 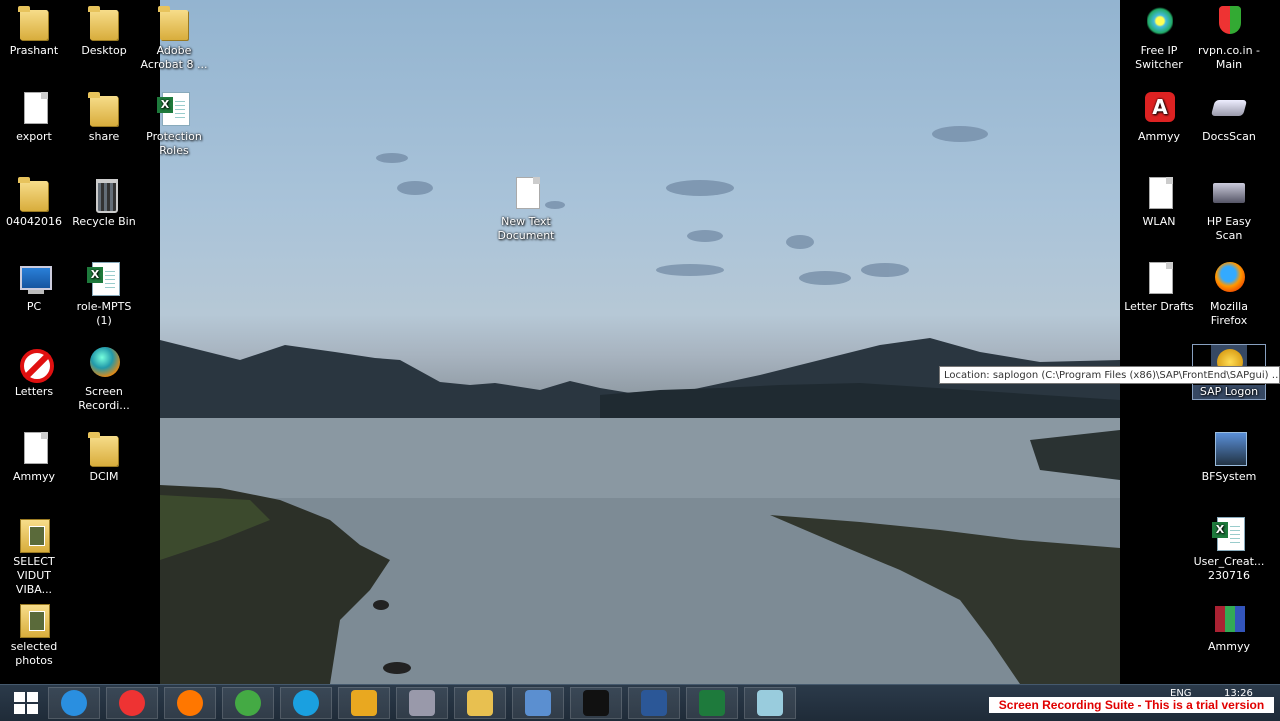 I want to click on start-button-taskbar-button, so click(x=26, y=703).